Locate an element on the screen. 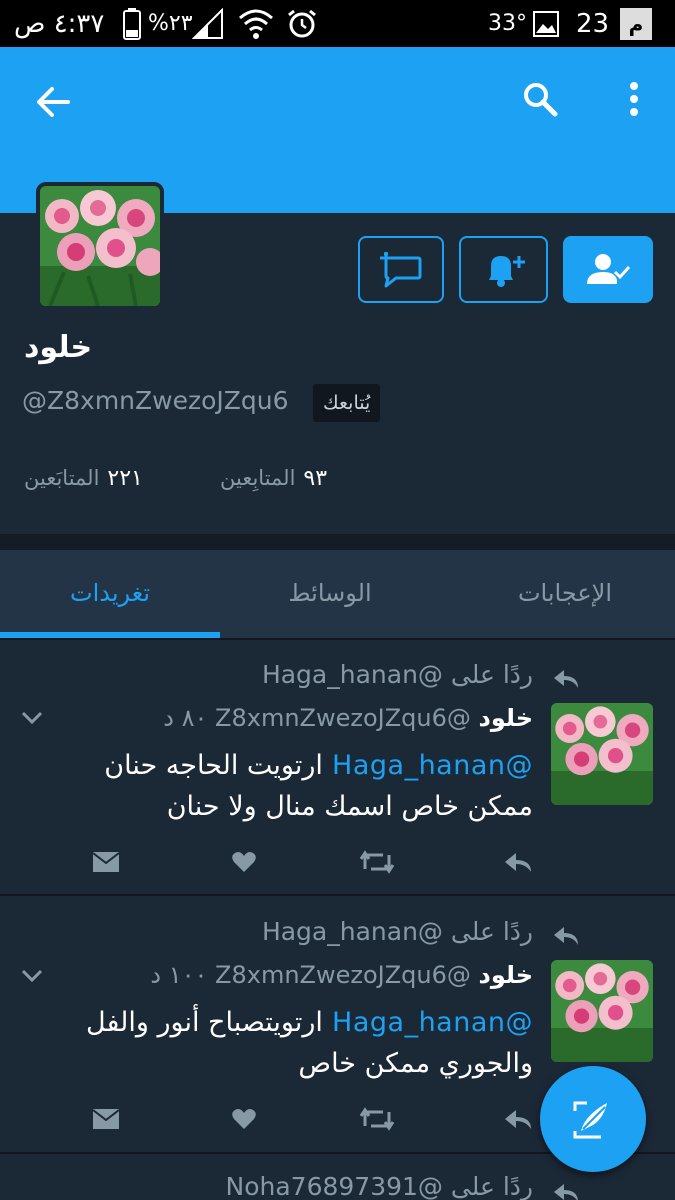 This screenshot has width=675, height=1200. message-add-icon is located at coordinates (401, 269).